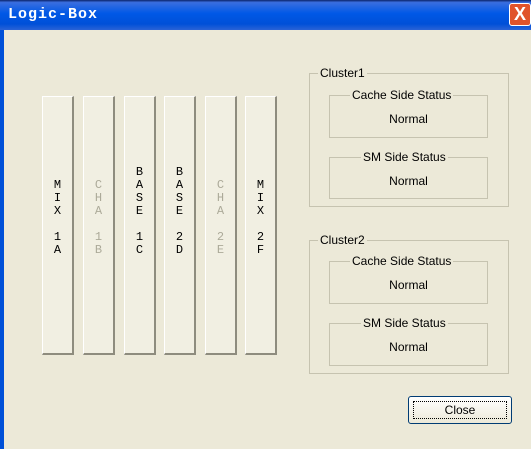  What do you see at coordinates (260, 250) in the screenshot?
I see `slot-label-char: F` at bounding box center [260, 250].